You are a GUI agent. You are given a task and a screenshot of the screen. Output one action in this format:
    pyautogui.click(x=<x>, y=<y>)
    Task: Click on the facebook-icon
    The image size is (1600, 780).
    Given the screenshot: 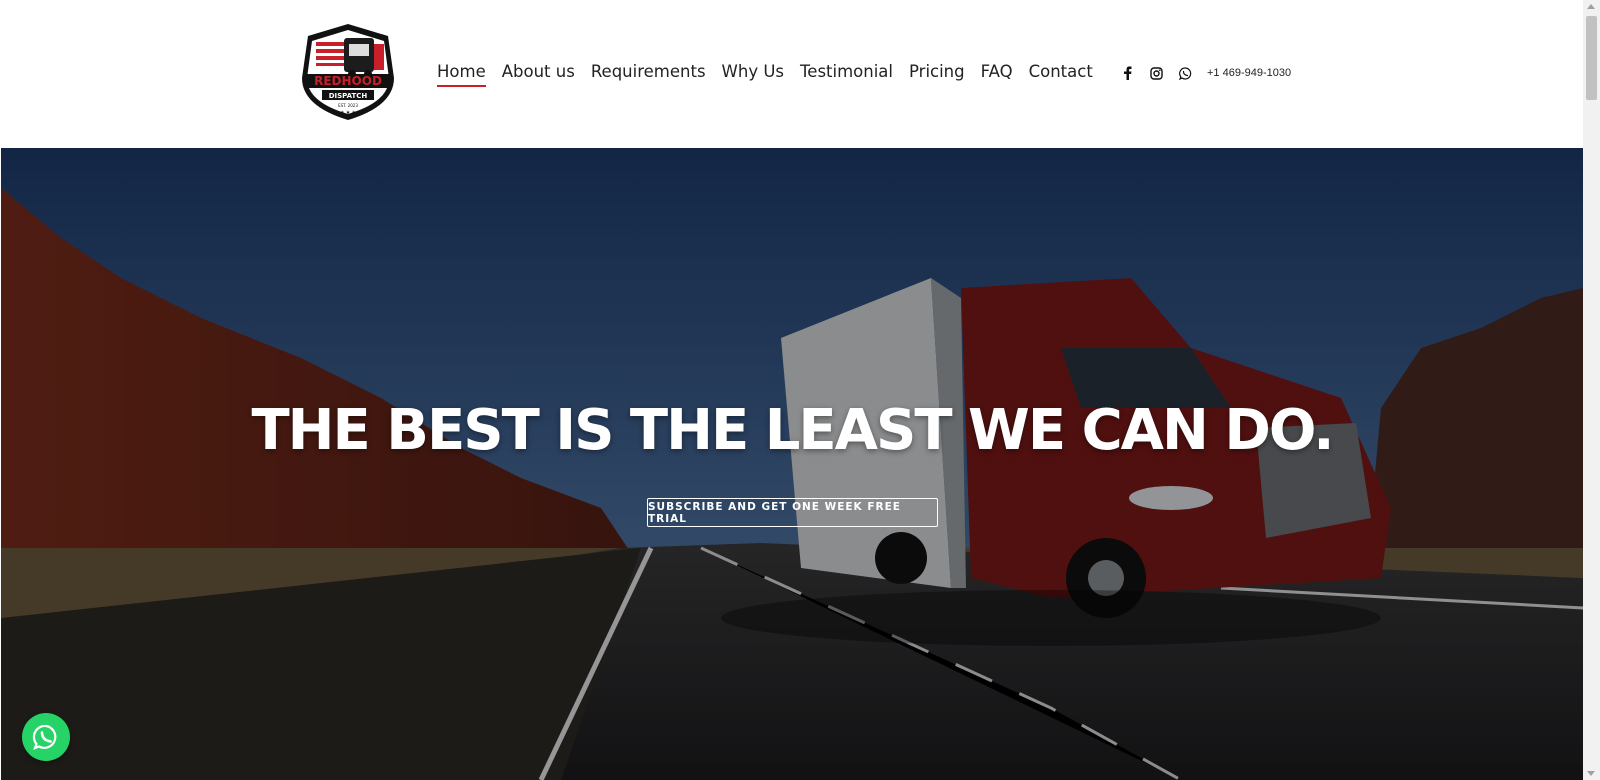 What is the action you would take?
    pyautogui.click(x=1127, y=73)
    